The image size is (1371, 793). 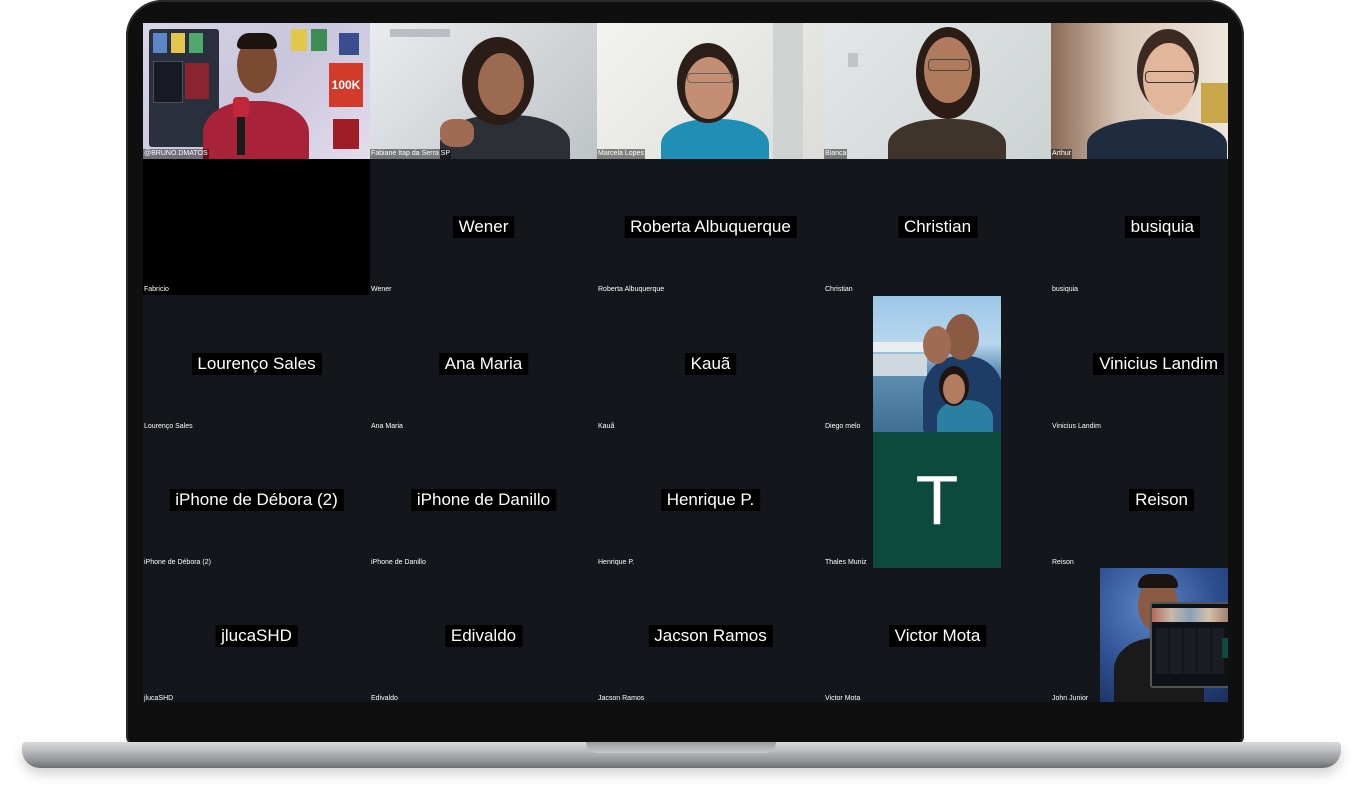 I want to click on participant-display-name: Wener, so click(x=483, y=227).